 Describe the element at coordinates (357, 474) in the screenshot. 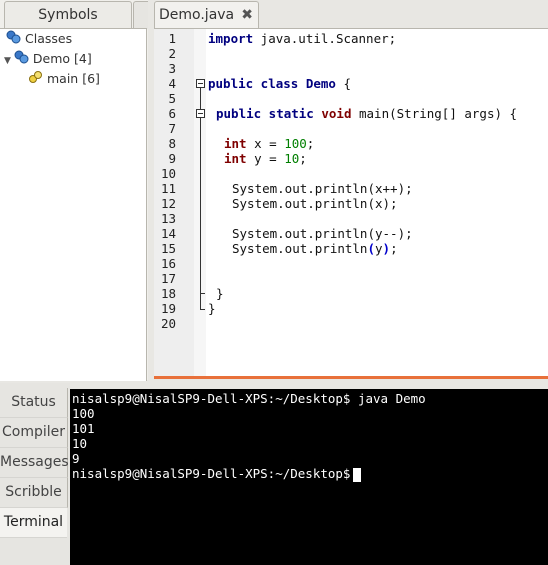

I see `terminal-cursor` at that location.